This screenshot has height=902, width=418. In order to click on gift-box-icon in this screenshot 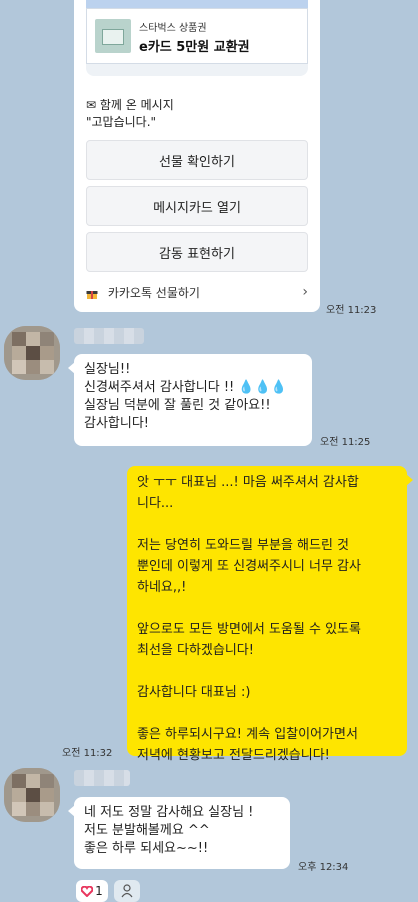, I will do `click(92, 294)`.